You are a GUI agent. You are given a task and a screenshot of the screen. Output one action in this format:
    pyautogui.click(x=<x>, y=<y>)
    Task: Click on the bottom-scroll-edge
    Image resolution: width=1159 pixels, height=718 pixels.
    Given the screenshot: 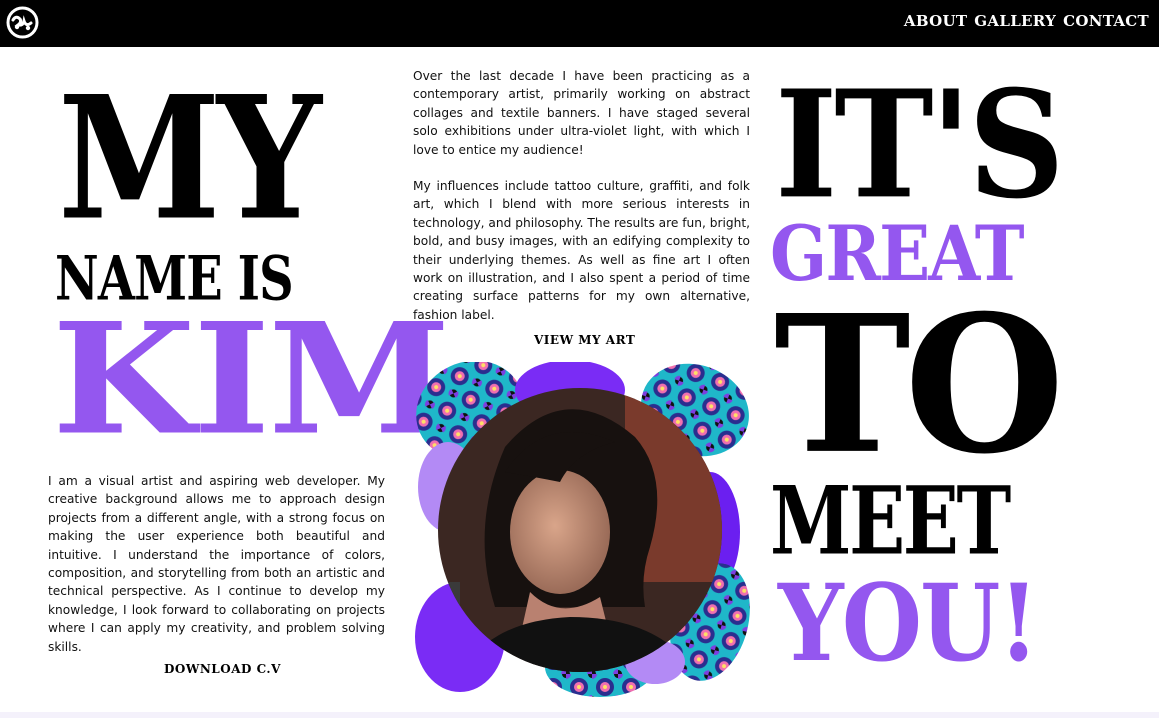 What is the action you would take?
    pyautogui.click(x=579, y=715)
    